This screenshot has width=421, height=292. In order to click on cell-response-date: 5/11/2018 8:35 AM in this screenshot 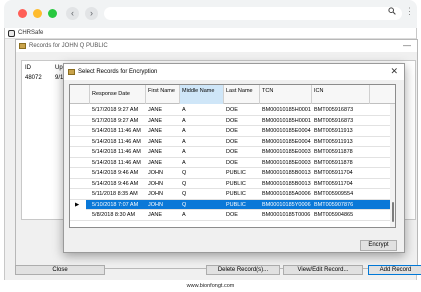, I will do `click(115, 194)`.